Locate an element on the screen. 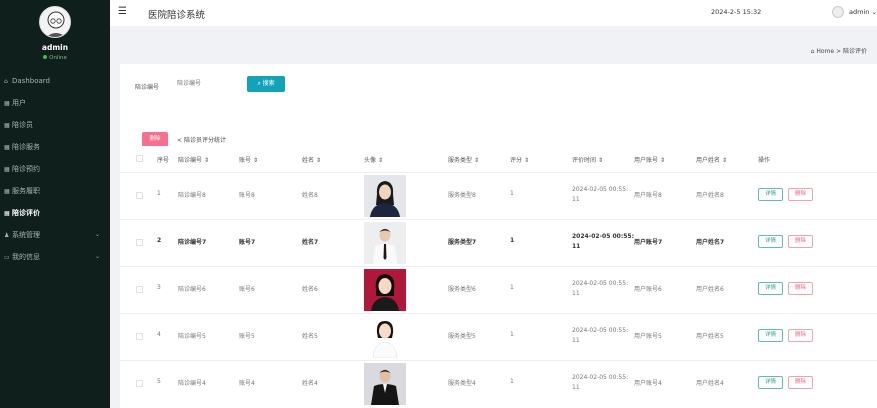 This screenshot has width=877, height=408. column-header-label: 序号 is located at coordinates (163, 160).